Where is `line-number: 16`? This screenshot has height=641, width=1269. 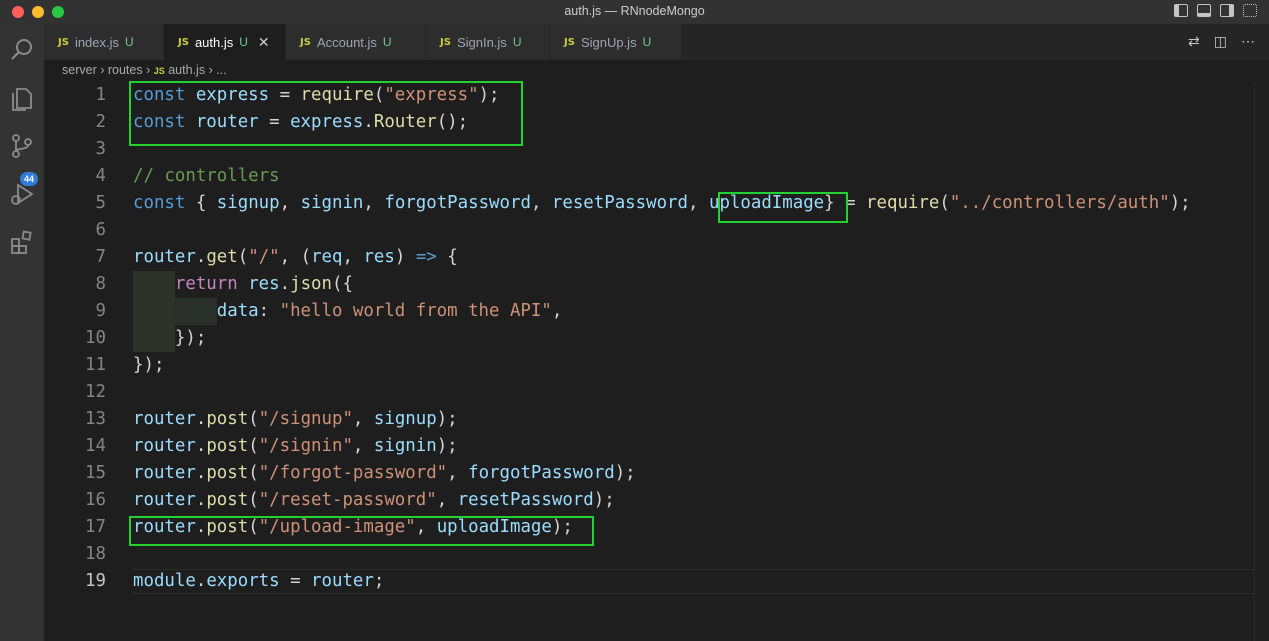
line-number: 16 is located at coordinates (95, 500).